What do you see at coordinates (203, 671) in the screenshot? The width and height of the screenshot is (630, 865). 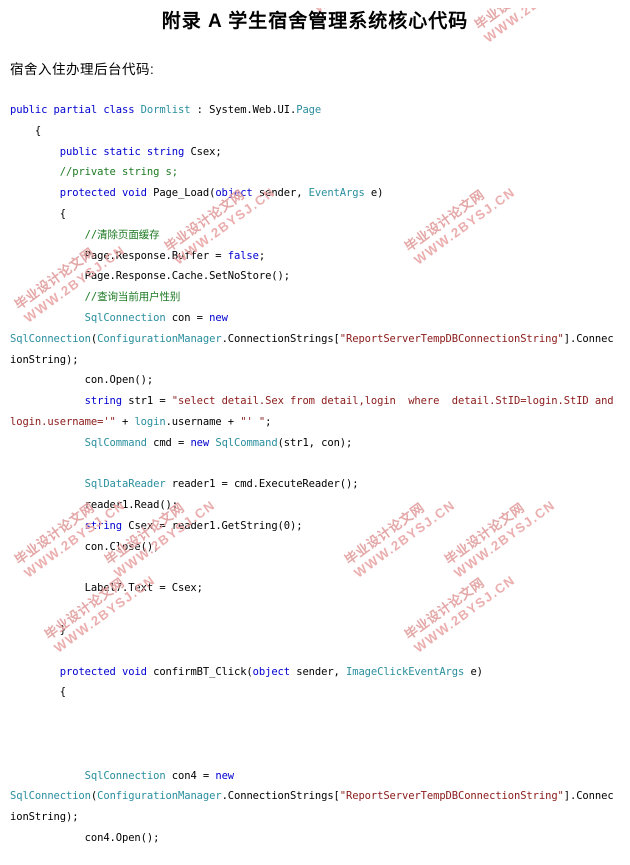 I see `code-token: confirmBT_Click(` at bounding box center [203, 671].